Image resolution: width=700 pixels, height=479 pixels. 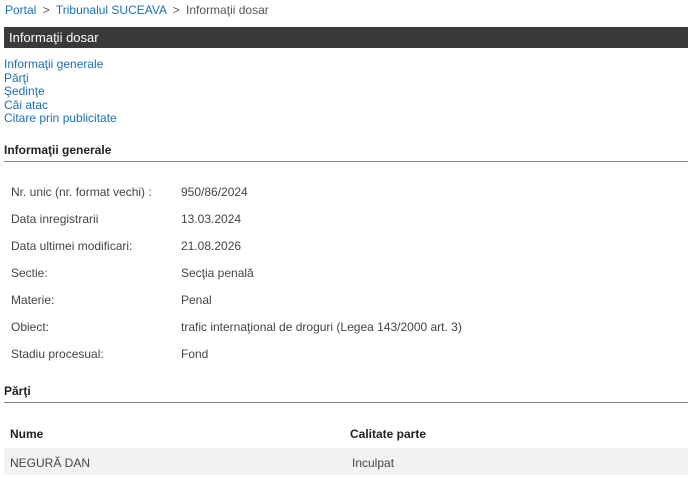 What do you see at coordinates (72, 246) in the screenshot?
I see `info-label: Data ultimei modificari:` at bounding box center [72, 246].